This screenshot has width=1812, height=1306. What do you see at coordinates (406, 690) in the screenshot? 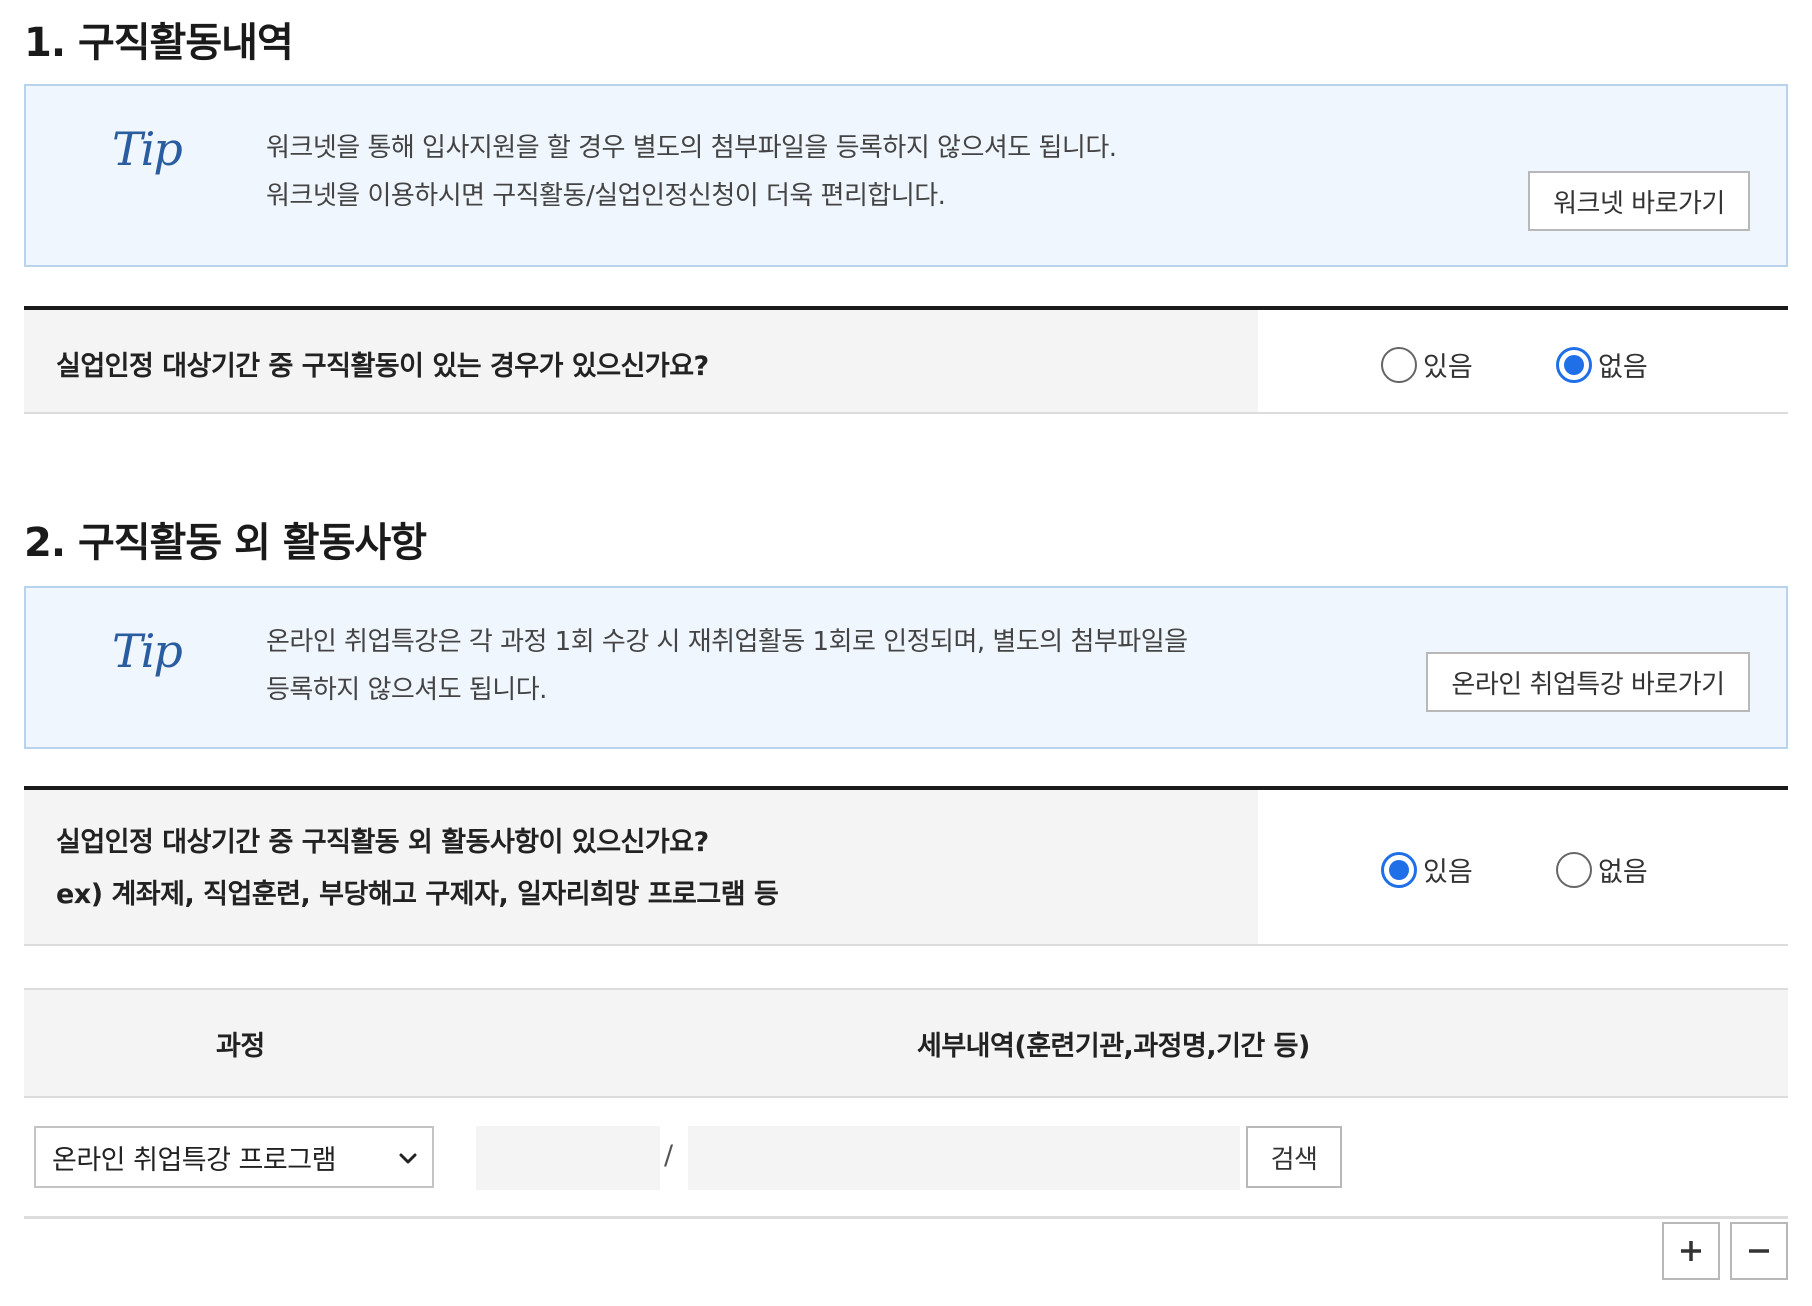
I see `section2-tip-line2: 등록하지 않으셔도 됩니다.` at bounding box center [406, 690].